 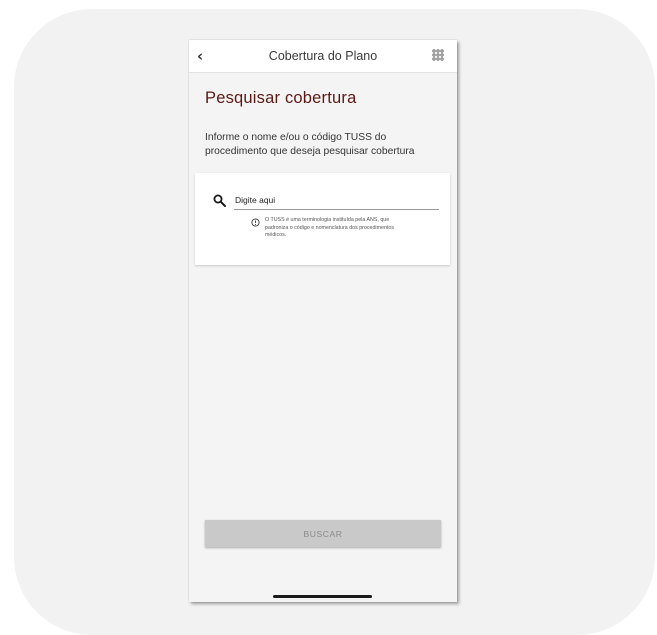 What do you see at coordinates (336, 201) in the screenshot?
I see `search-input` at bounding box center [336, 201].